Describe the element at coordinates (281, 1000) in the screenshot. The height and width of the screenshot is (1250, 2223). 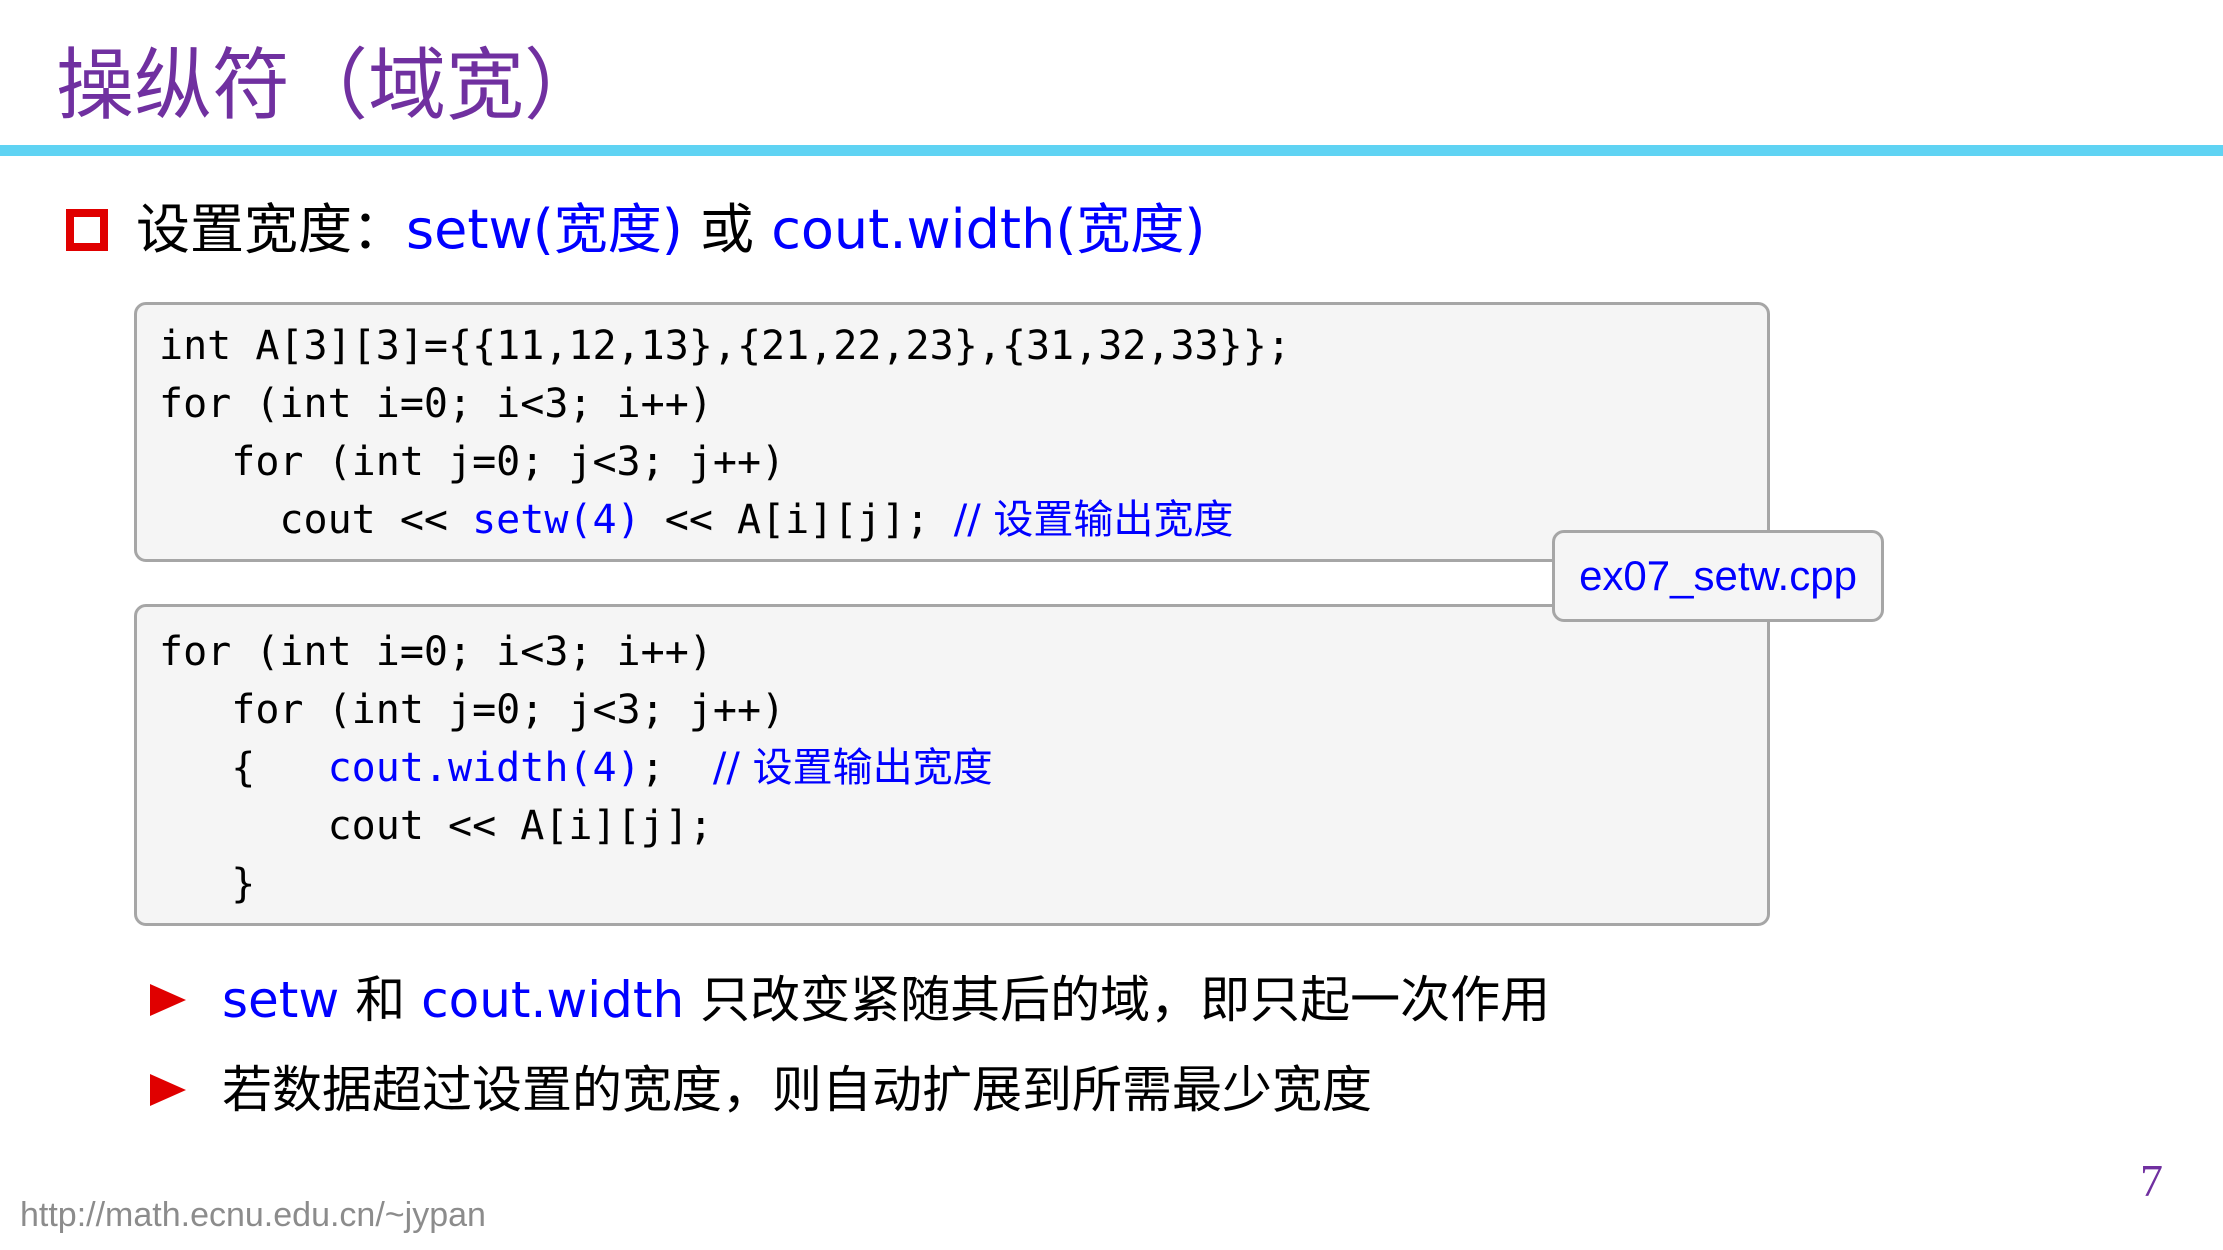
I see `bullet-keyword: setw` at that location.